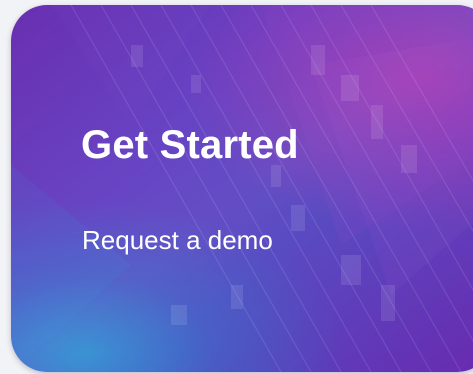 This screenshot has width=473, height=374. I want to click on card-title: Get Started, so click(190, 145).